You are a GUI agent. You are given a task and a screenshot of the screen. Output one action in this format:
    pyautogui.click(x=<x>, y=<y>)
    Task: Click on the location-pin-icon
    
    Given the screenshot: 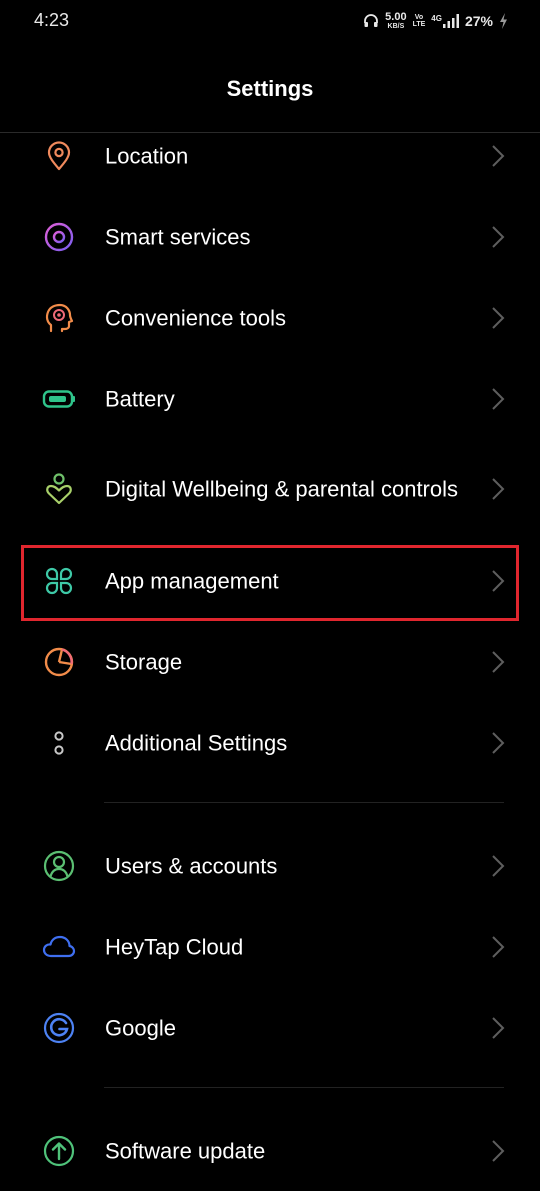 What is the action you would take?
    pyautogui.click(x=59, y=156)
    